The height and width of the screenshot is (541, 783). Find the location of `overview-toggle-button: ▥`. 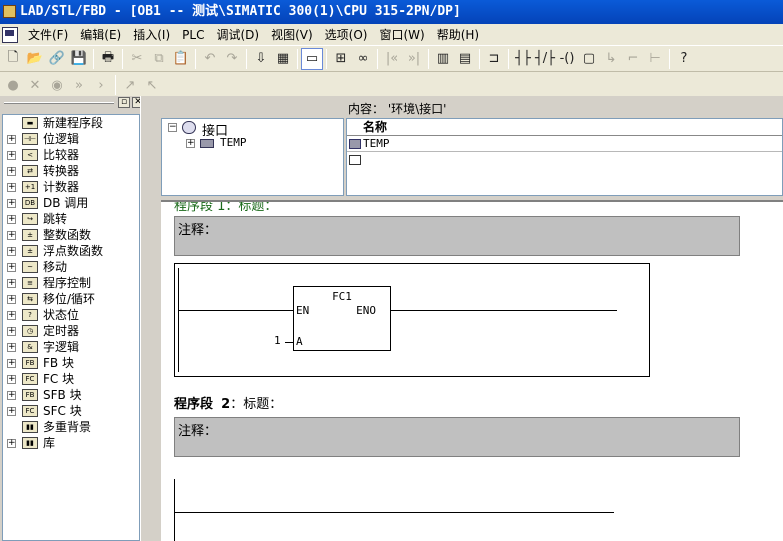

overview-toggle-button: ▥ is located at coordinates (443, 59).